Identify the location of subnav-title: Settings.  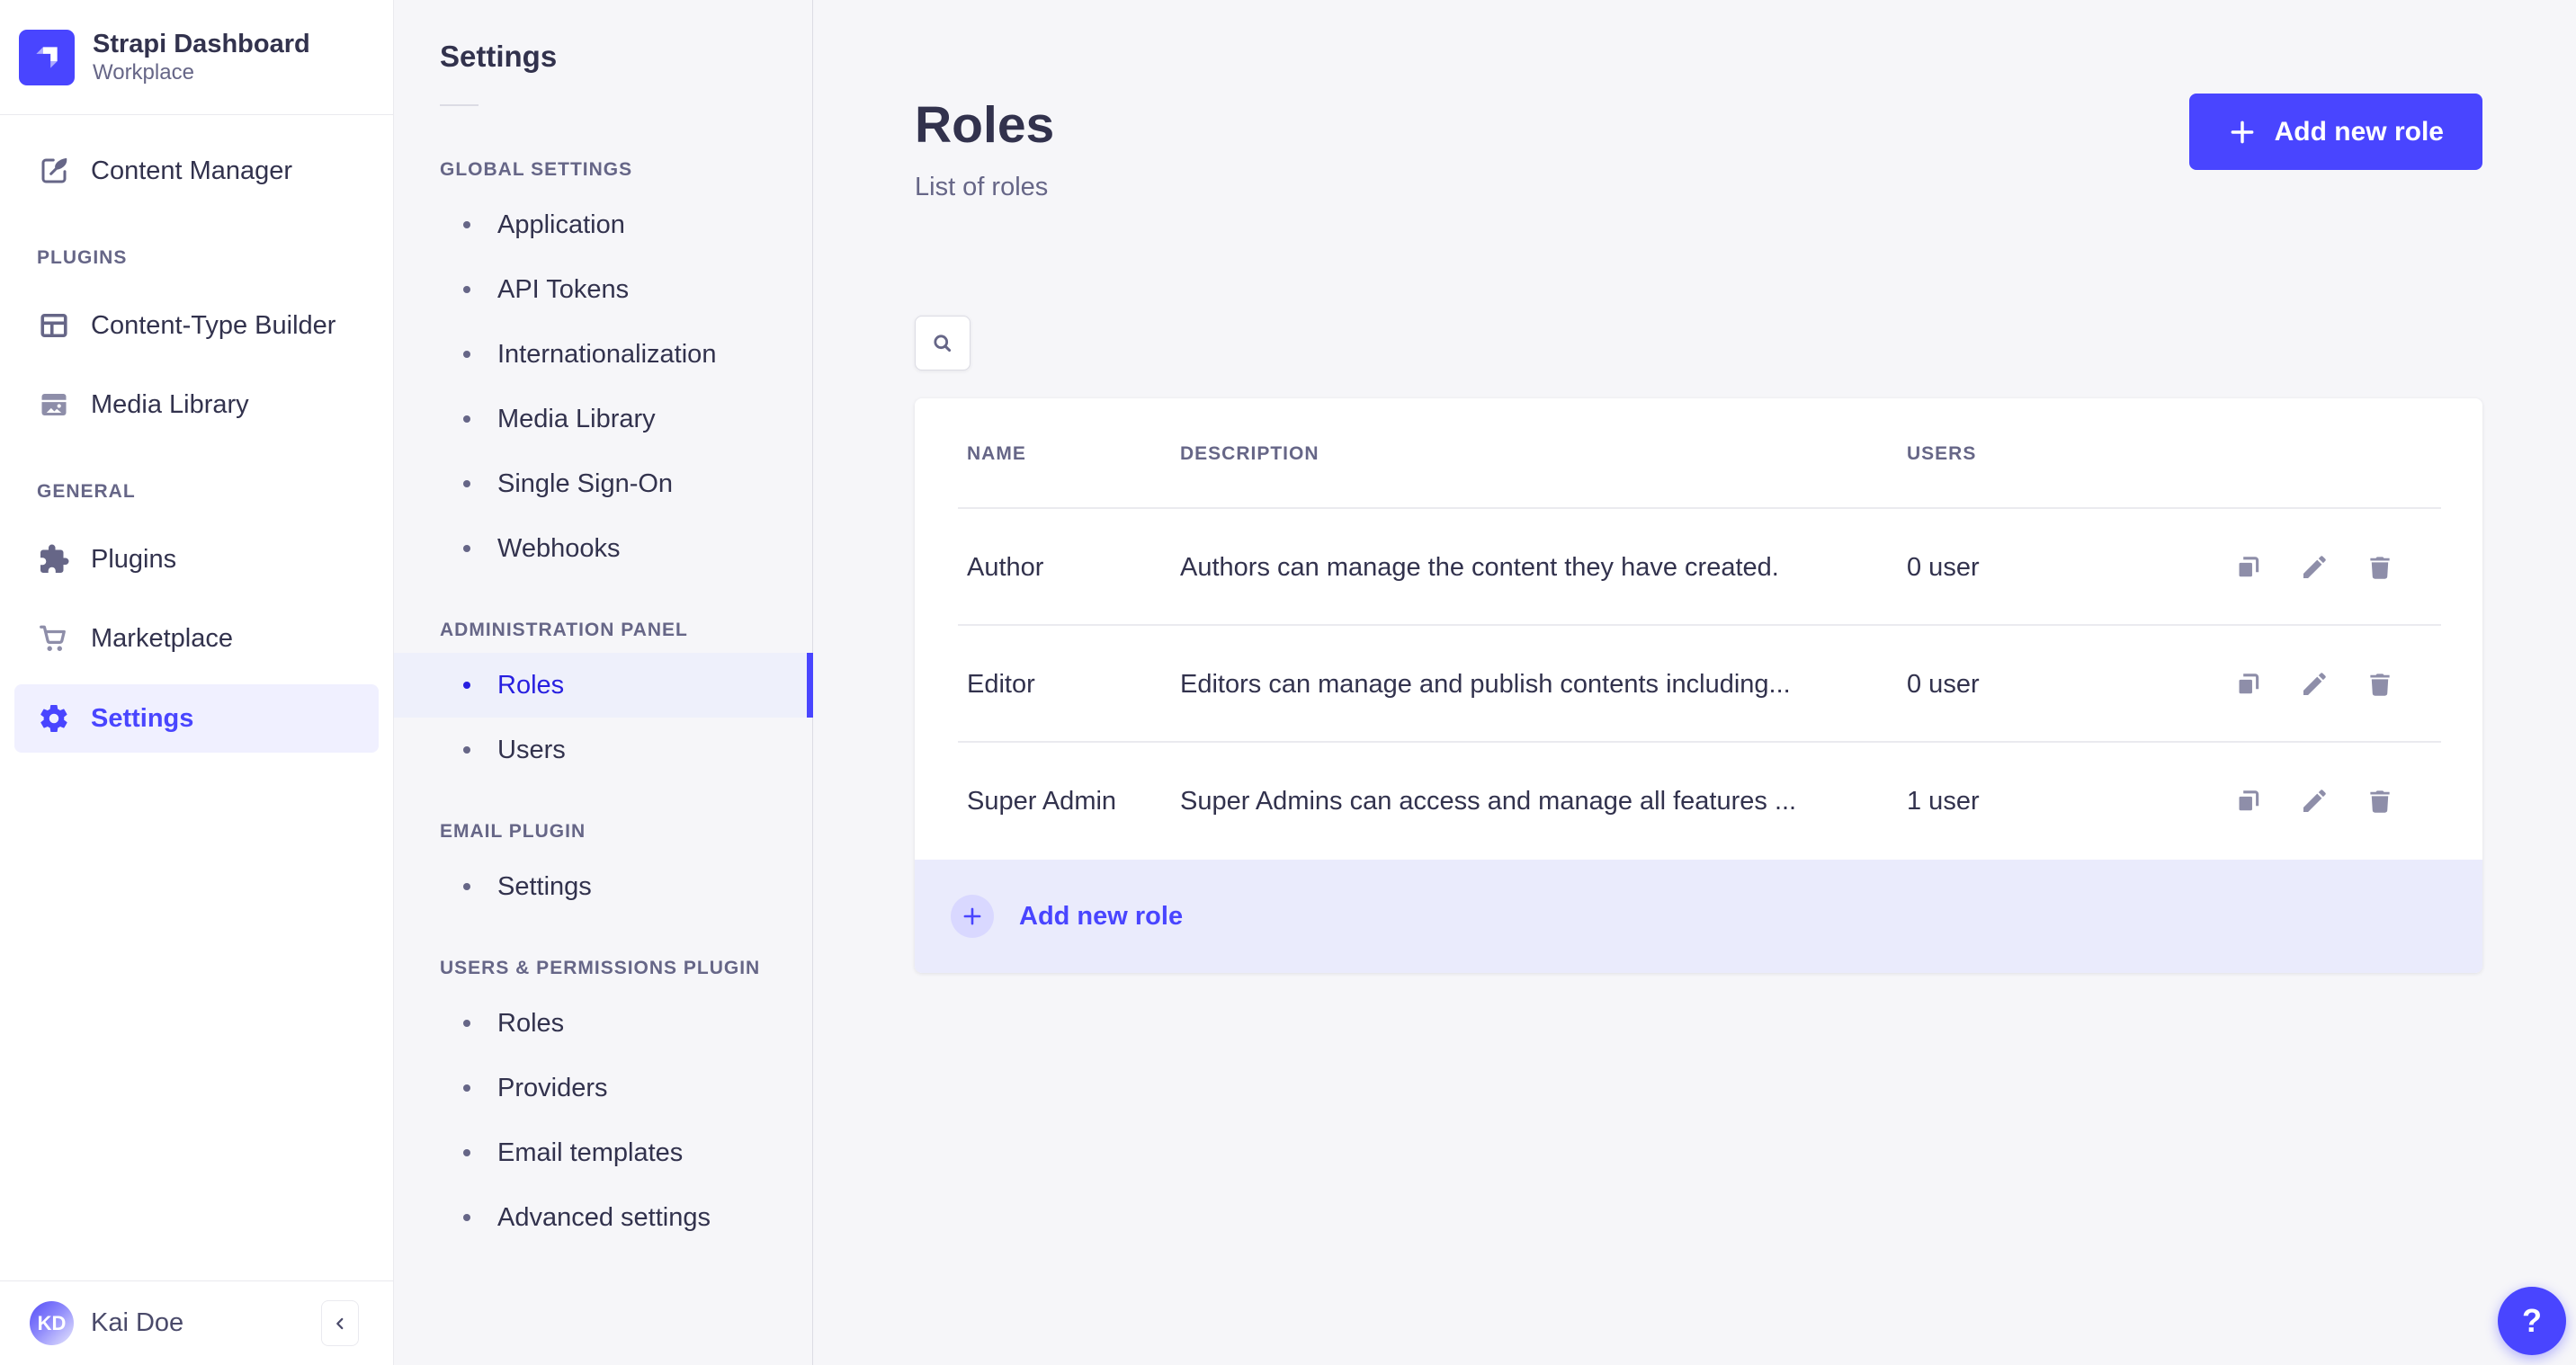
(499, 56).